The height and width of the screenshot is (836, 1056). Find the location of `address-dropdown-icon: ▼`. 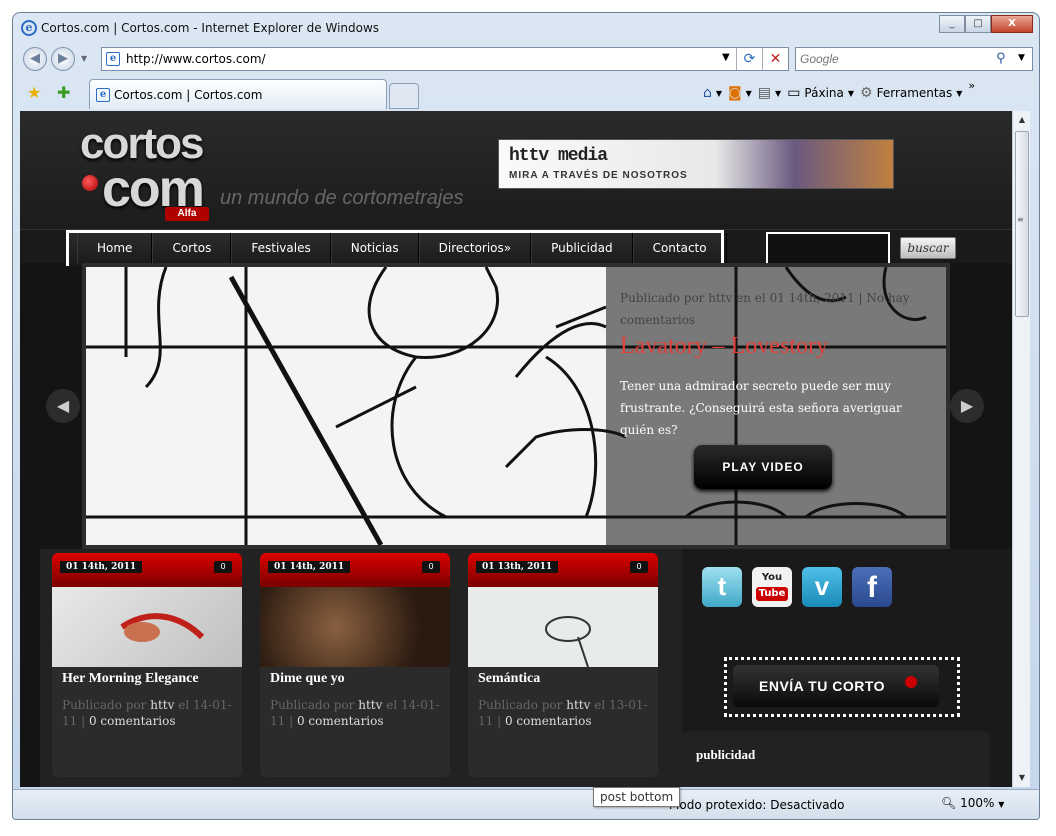

address-dropdown-icon: ▼ is located at coordinates (726, 57).